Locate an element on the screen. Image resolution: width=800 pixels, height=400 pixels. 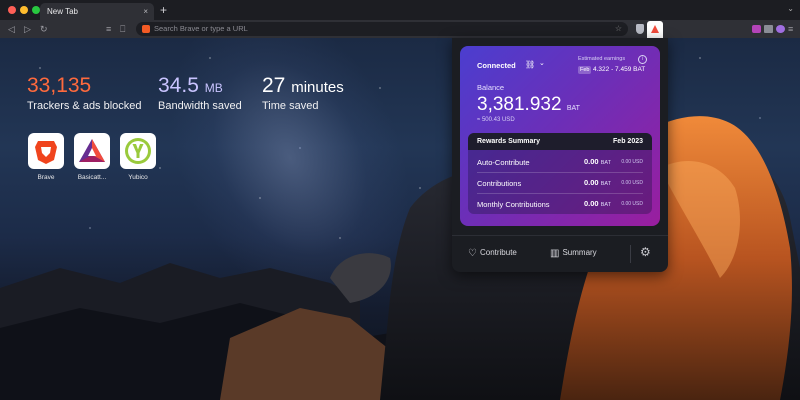
summary-row: Contributions 0.00 BAT 0.00 USD is located at coordinates (560, 183).